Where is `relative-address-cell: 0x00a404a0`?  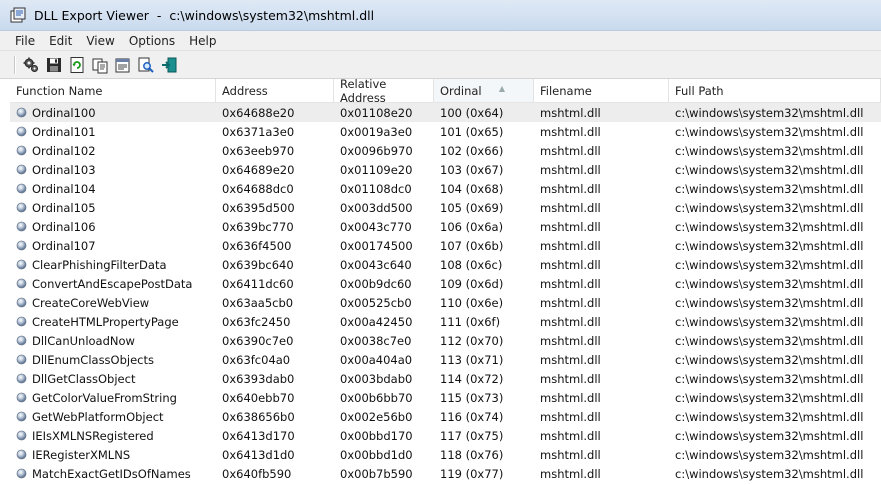
relative-address-cell: 0x00a404a0 is located at coordinates (376, 359).